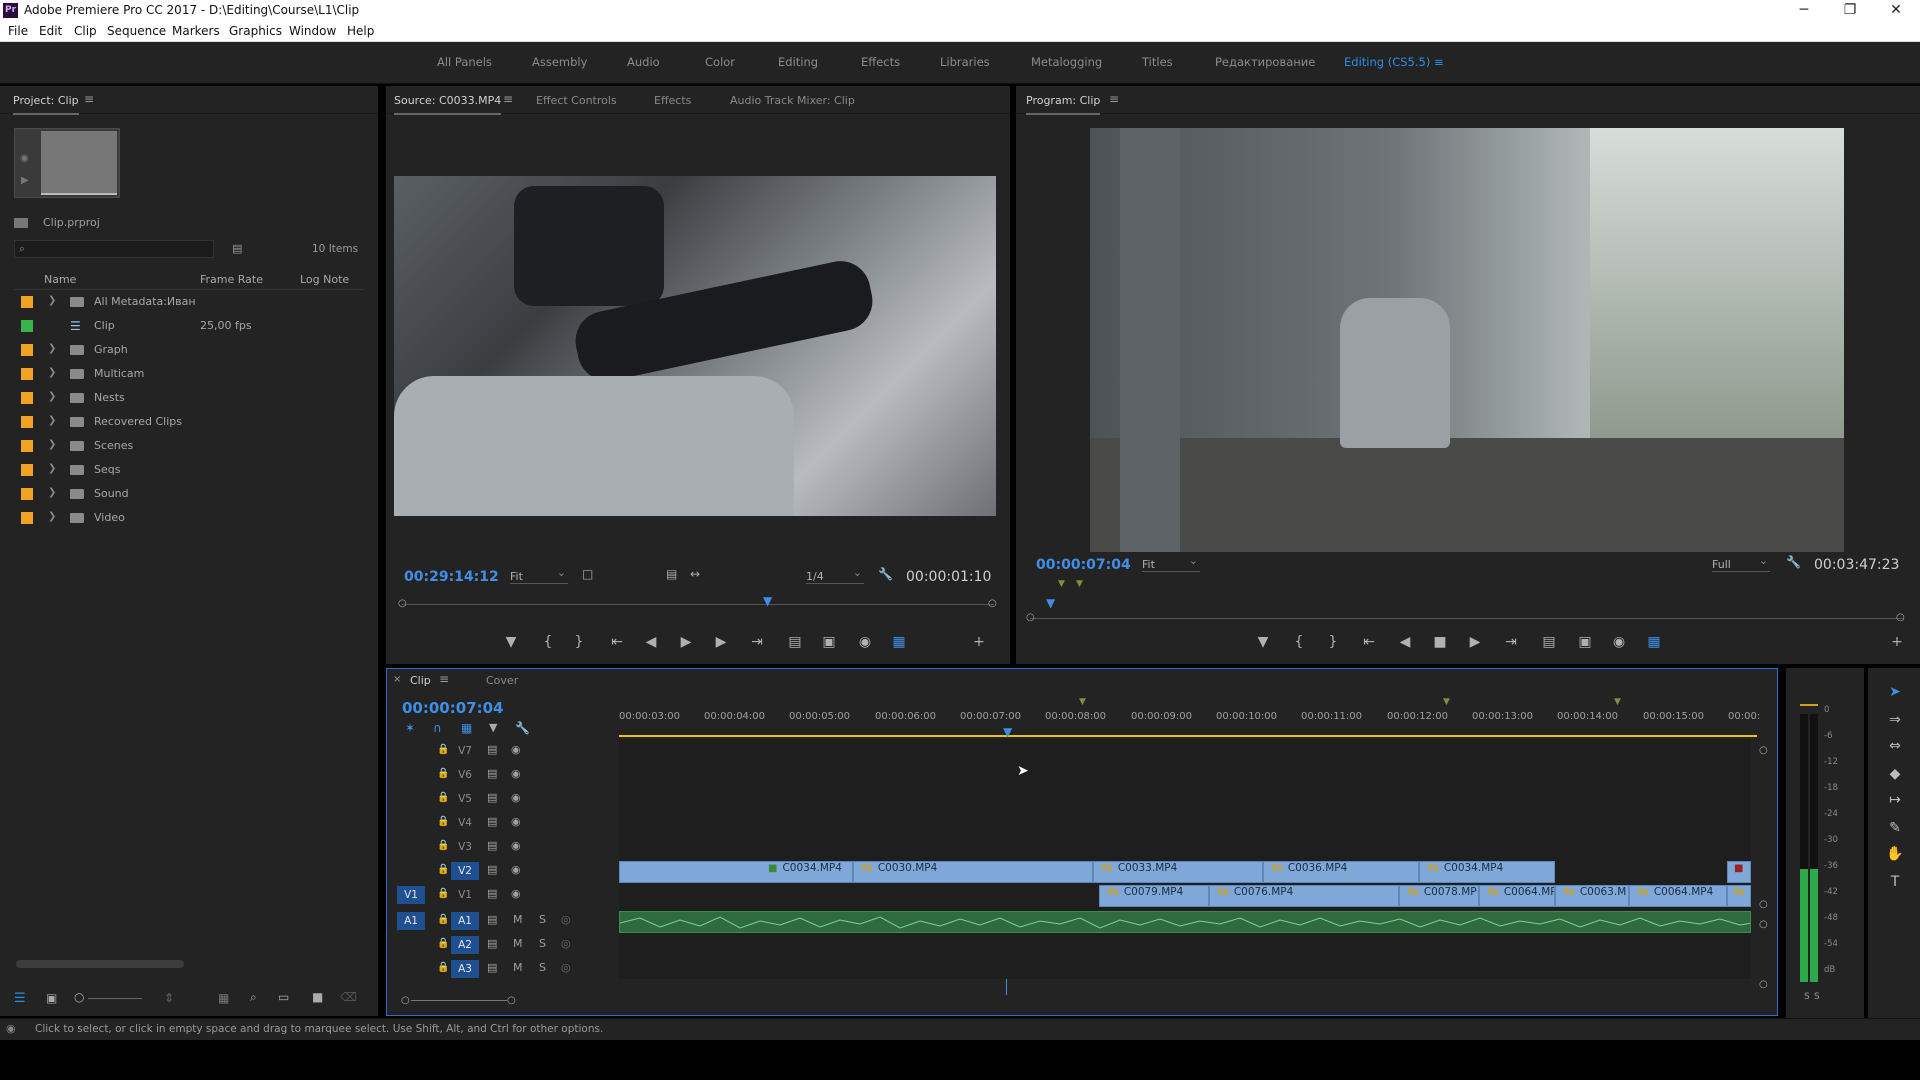 The width and height of the screenshot is (1920, 1080). Describe the element at coordinates (136, 31) in the screenshot. I see `menu-sequence: Sequence` at that location.